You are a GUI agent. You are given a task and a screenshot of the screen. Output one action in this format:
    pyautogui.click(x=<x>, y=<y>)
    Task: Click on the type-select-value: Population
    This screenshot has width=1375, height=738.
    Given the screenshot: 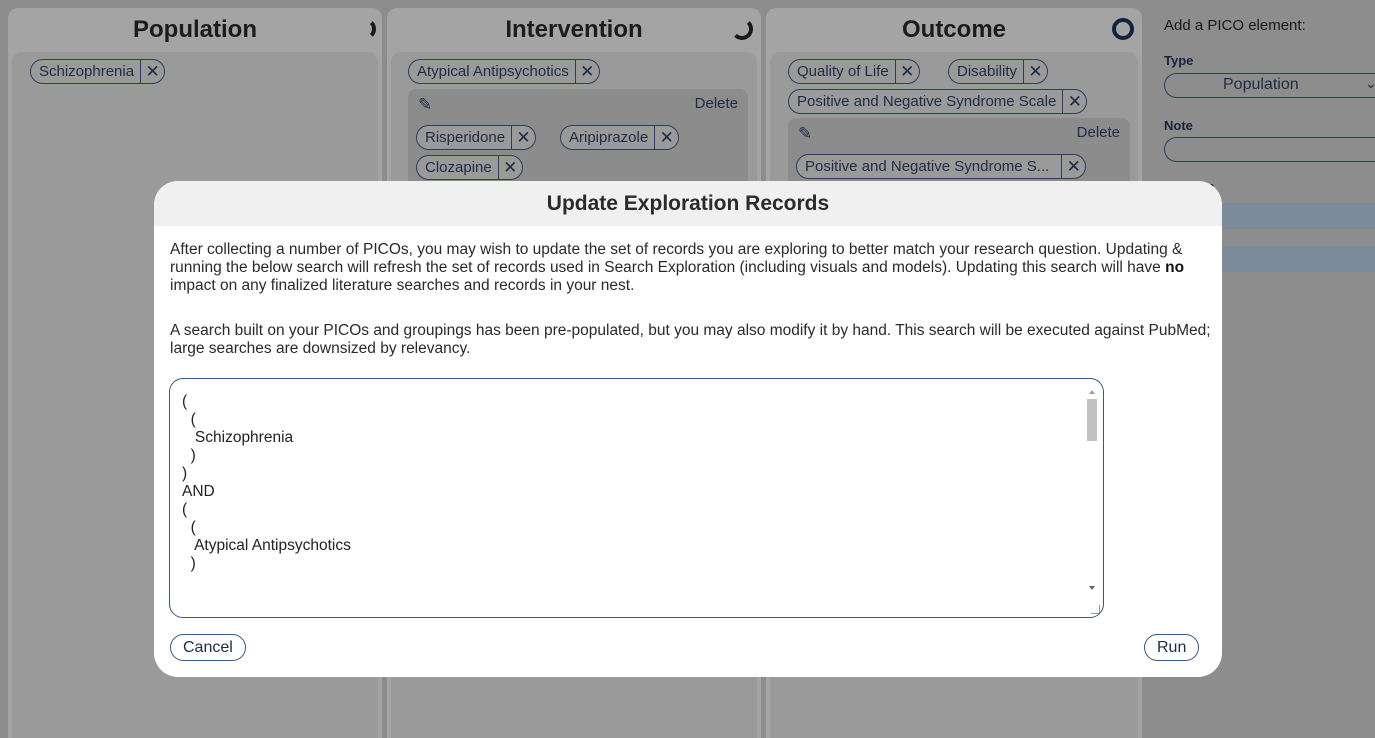 What is the action you would take?
    pyautogui.click(x=1261, y=84)
    